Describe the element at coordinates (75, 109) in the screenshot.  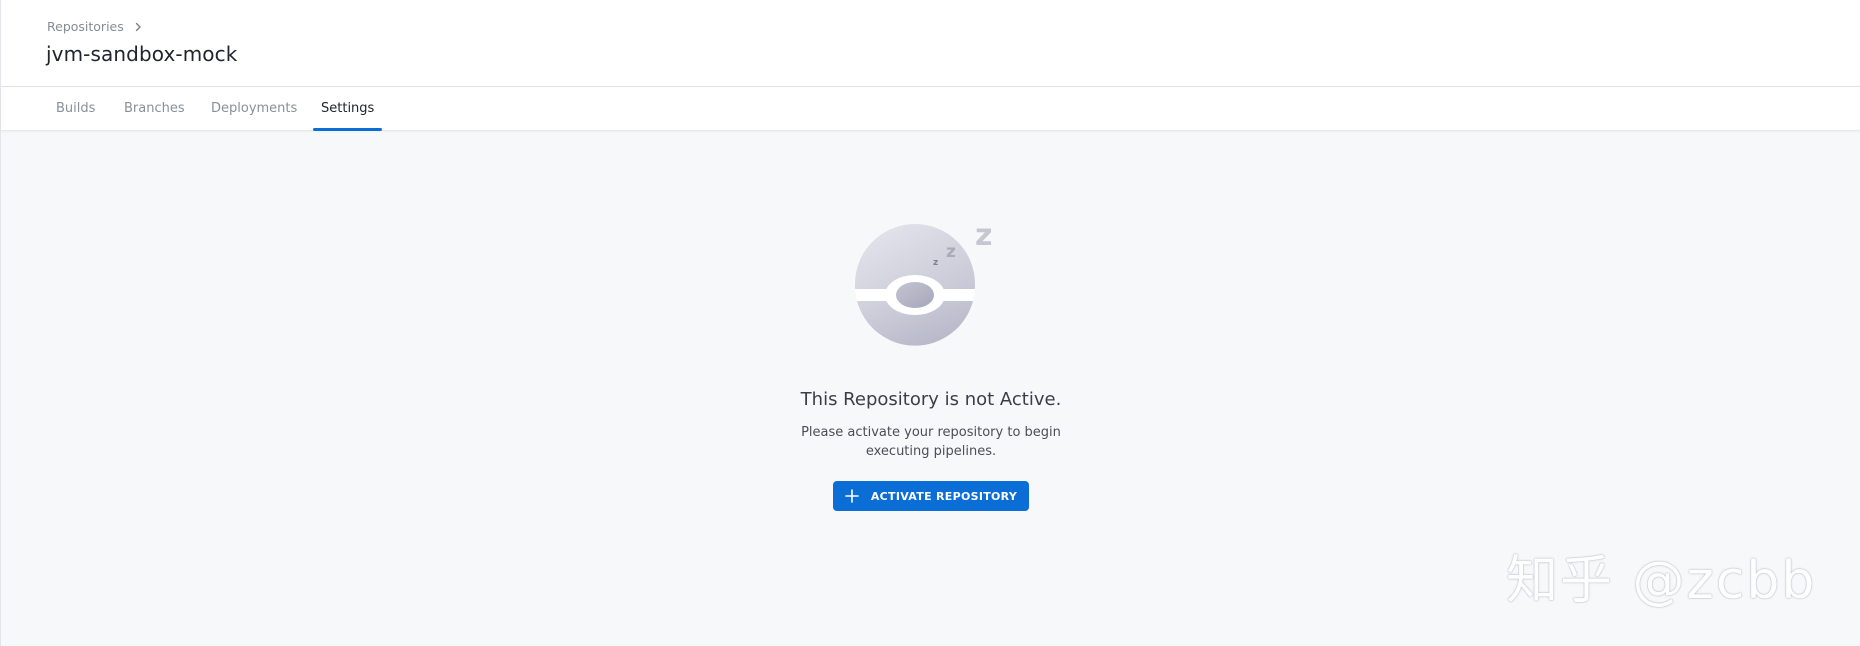
I see `tab-builds: Builds` at that location.